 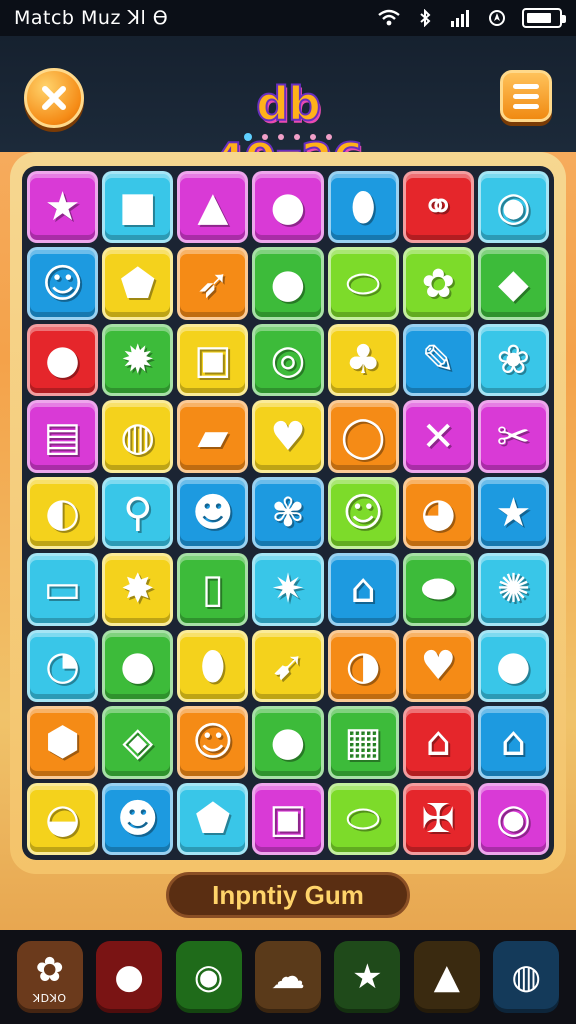 What do you see at coordinates (208, 977) in the screenshot?
I see `powerup-slot: ◉` at bounding box center [208, 977].